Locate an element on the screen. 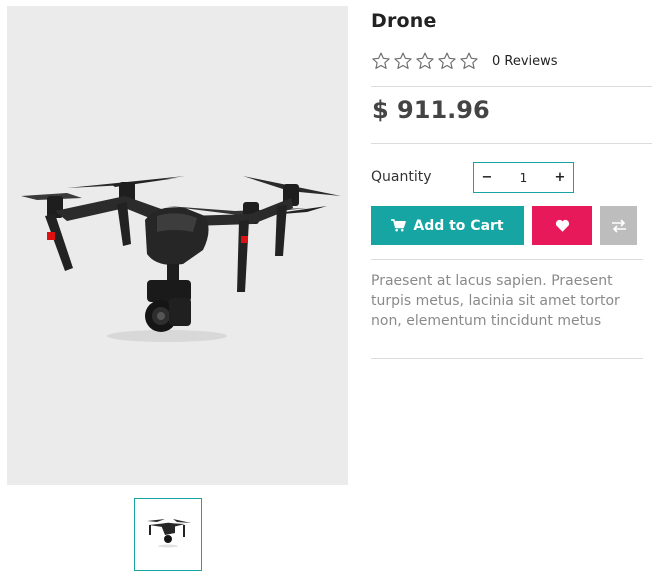 The height and width of the screenshot is (584, 668). thumbnail-drone is located at coordinates (168, 534).